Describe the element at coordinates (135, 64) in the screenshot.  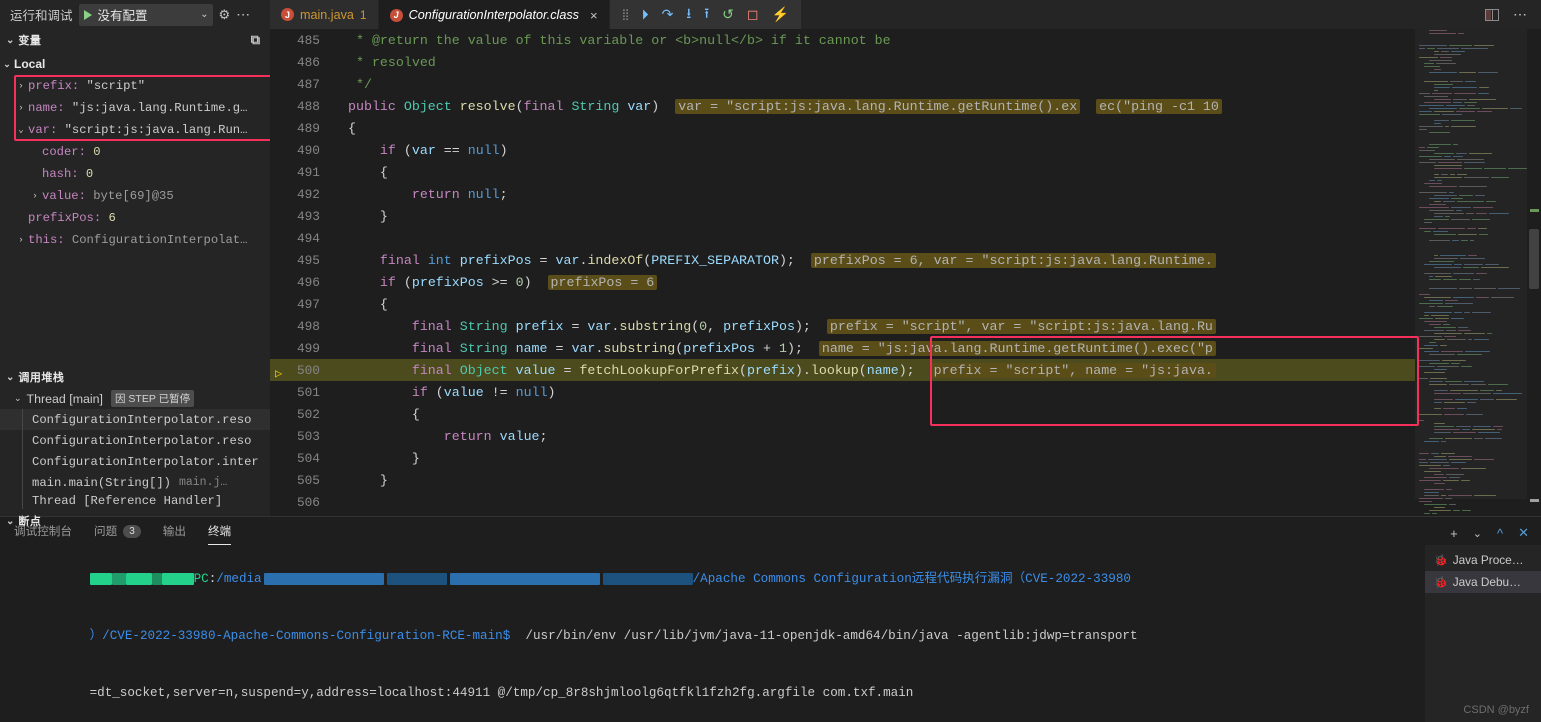
I see `variables-scope-local: ⌄ Local` at that location.